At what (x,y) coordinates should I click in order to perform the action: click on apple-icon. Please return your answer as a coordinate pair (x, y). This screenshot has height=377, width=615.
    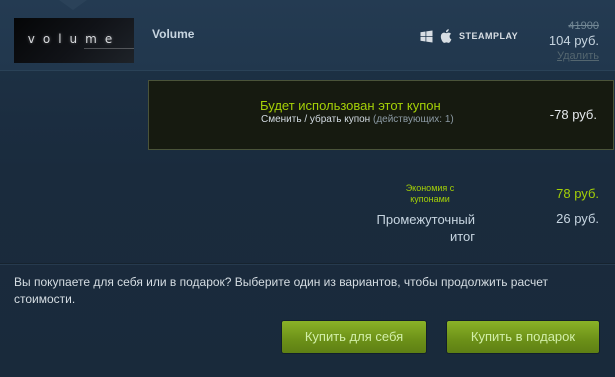
    Looking at the image, I should click on (446, 36).